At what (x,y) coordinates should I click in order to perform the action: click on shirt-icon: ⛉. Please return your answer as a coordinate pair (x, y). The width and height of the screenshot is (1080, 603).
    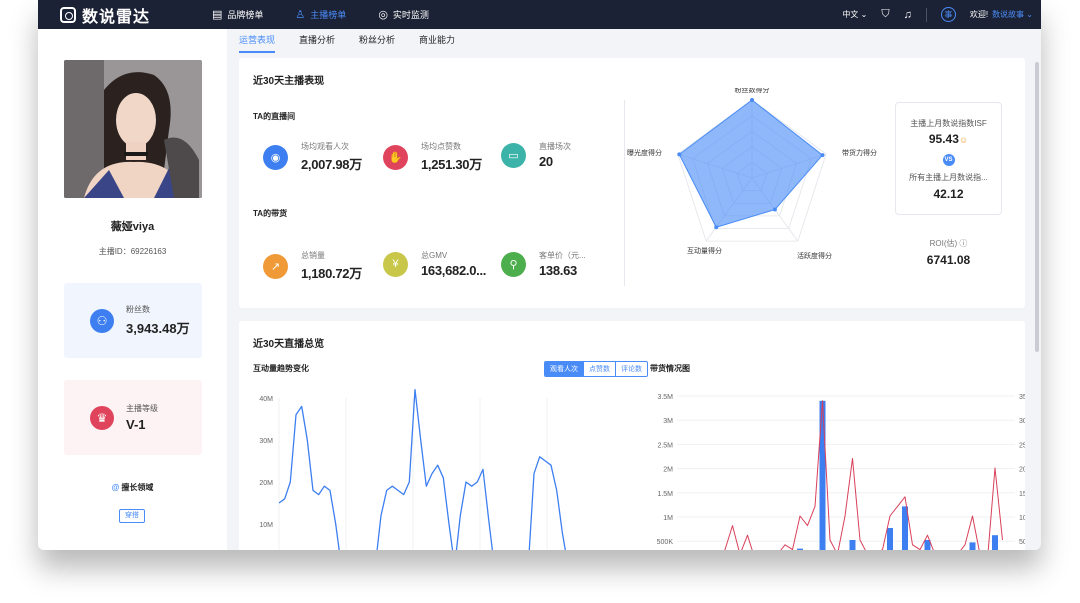
    Looking at the image, I should click on (885, 14).